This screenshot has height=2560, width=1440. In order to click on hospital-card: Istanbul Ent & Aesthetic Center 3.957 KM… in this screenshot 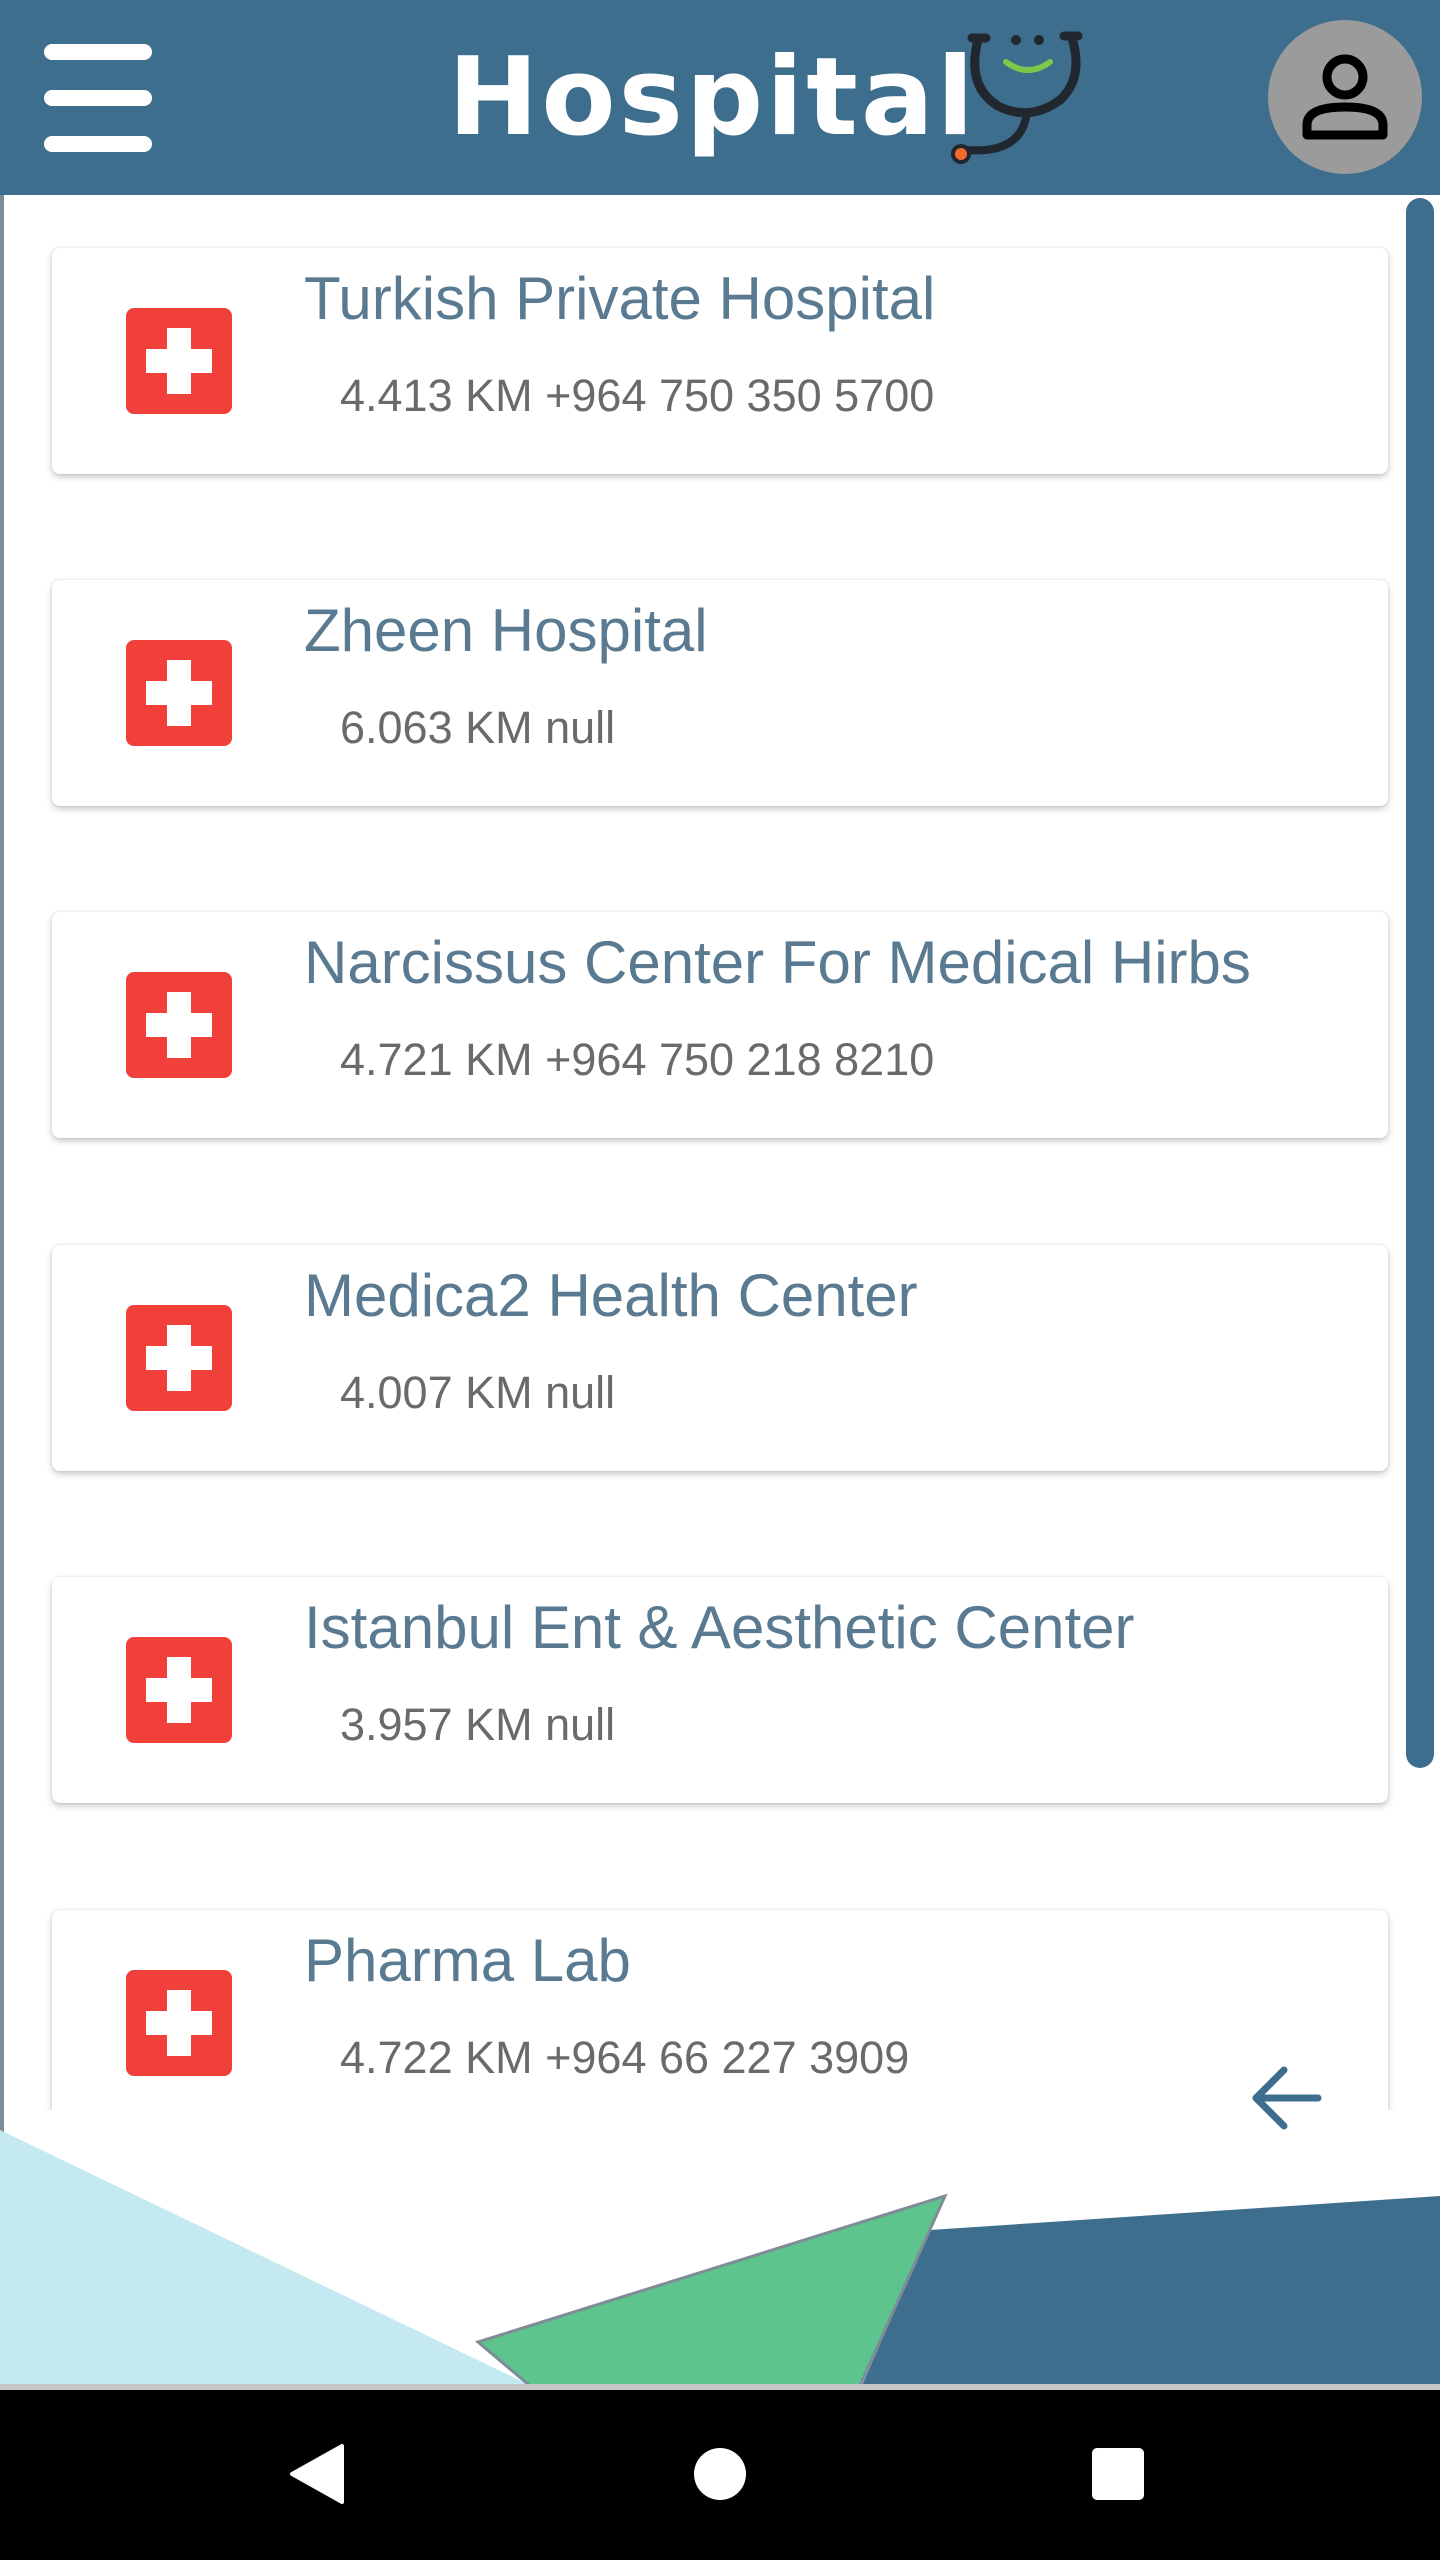, I will do `click(720, 1690)`.